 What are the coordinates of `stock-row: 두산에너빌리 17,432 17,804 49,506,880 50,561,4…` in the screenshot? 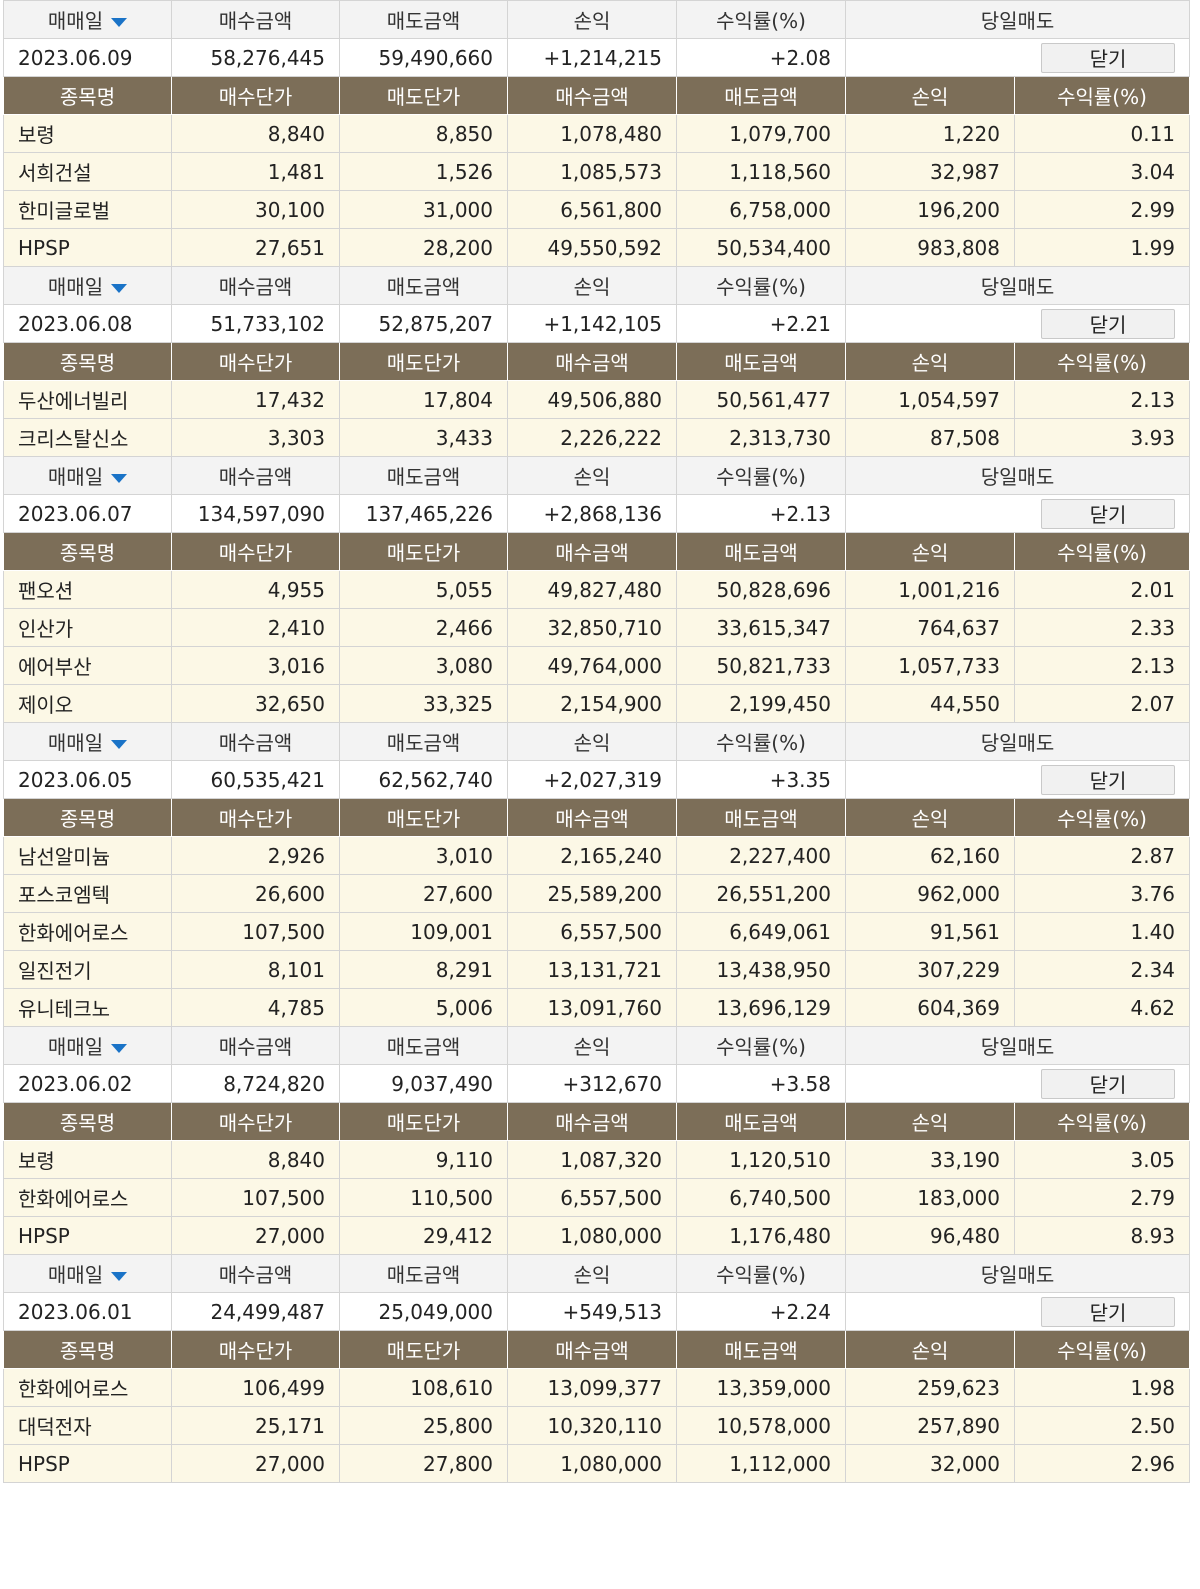 It's located at (597, 399).